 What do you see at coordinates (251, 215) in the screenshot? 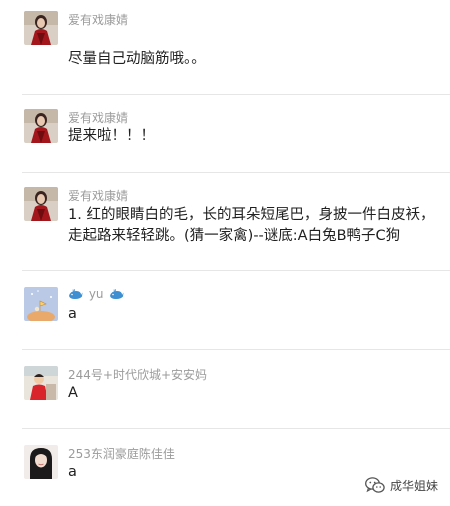
I see `comment-line: 1. 红的眼睛白的毛，长的耳朵短尾巴，身披一件白皮袄，` at bounding box center [251, 215].